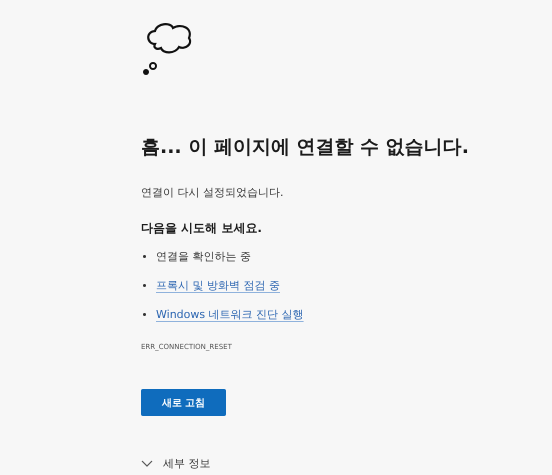  What do you see at coordinates (305, 147) in the screenshot?
I see `error-heading: 흠... 이 페이지에 연결할 수 없습니다.` at bounding box center [305, 147].